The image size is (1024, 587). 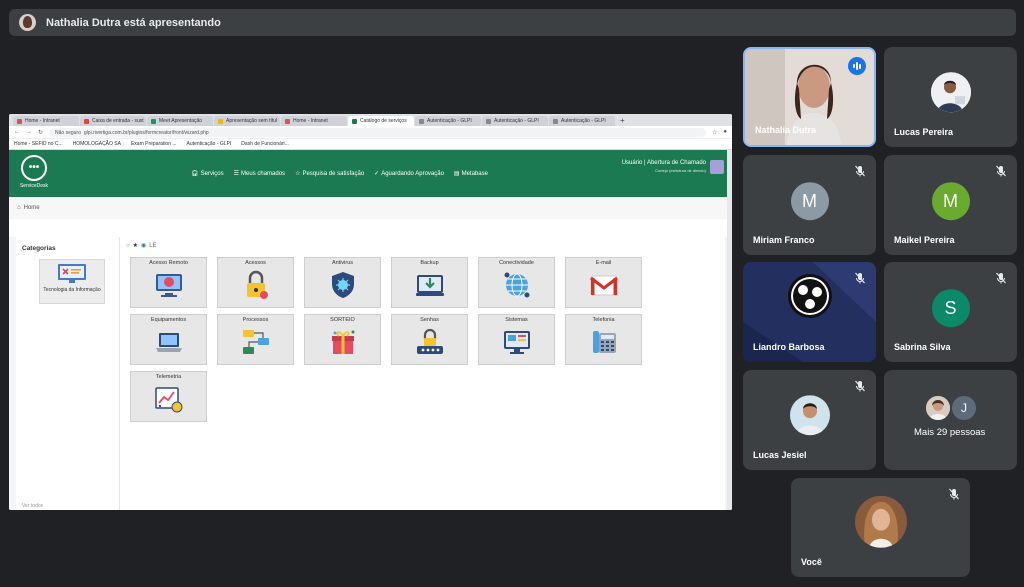 What do you see at coordinates (135, 245) in the screenshot?
I see `star-filter-icon: ★` at bounding box center [135, 245].